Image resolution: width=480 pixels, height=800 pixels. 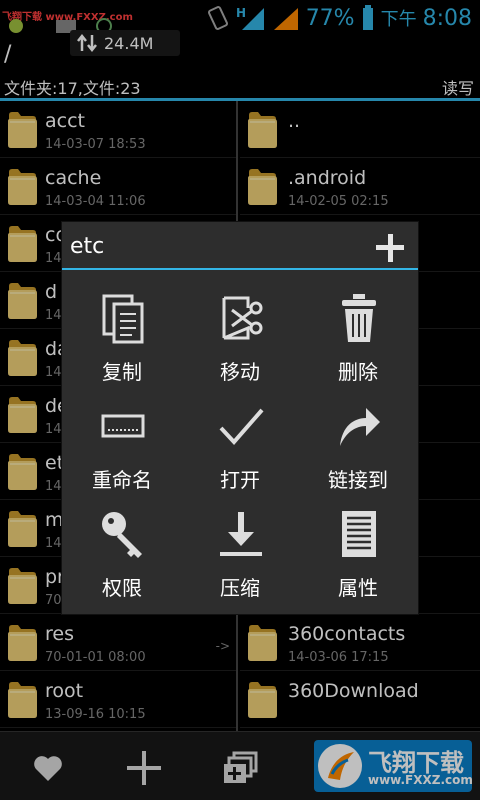 I want to click on action-label: 属性, so click(x=358, y=588).